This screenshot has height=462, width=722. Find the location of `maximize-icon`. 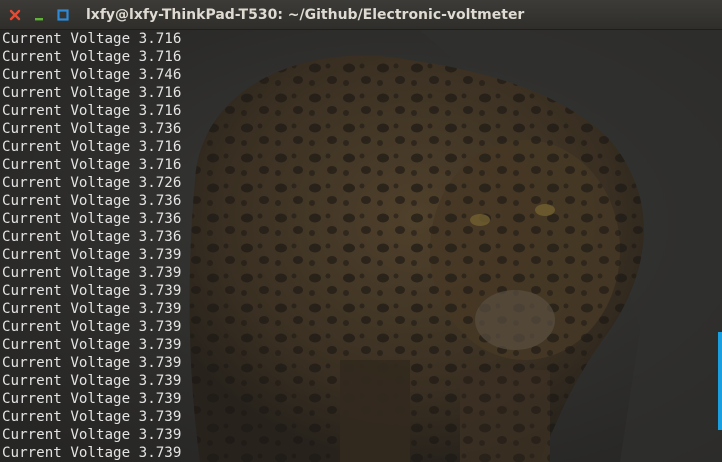

maximize-icon is located at coordinates (63, 15).